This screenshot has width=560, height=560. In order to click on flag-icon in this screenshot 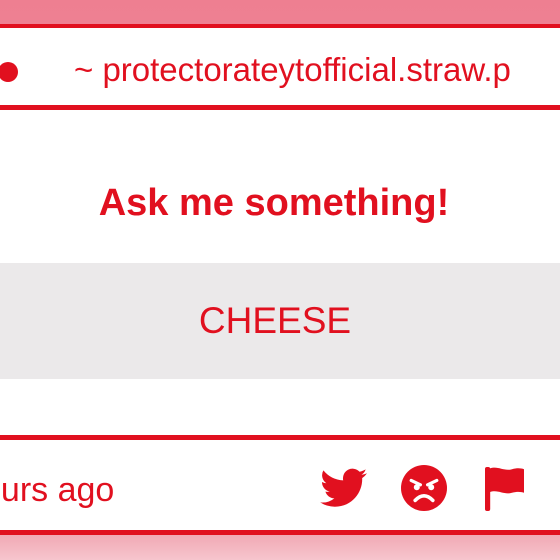, I will do `click(504, 488)`.